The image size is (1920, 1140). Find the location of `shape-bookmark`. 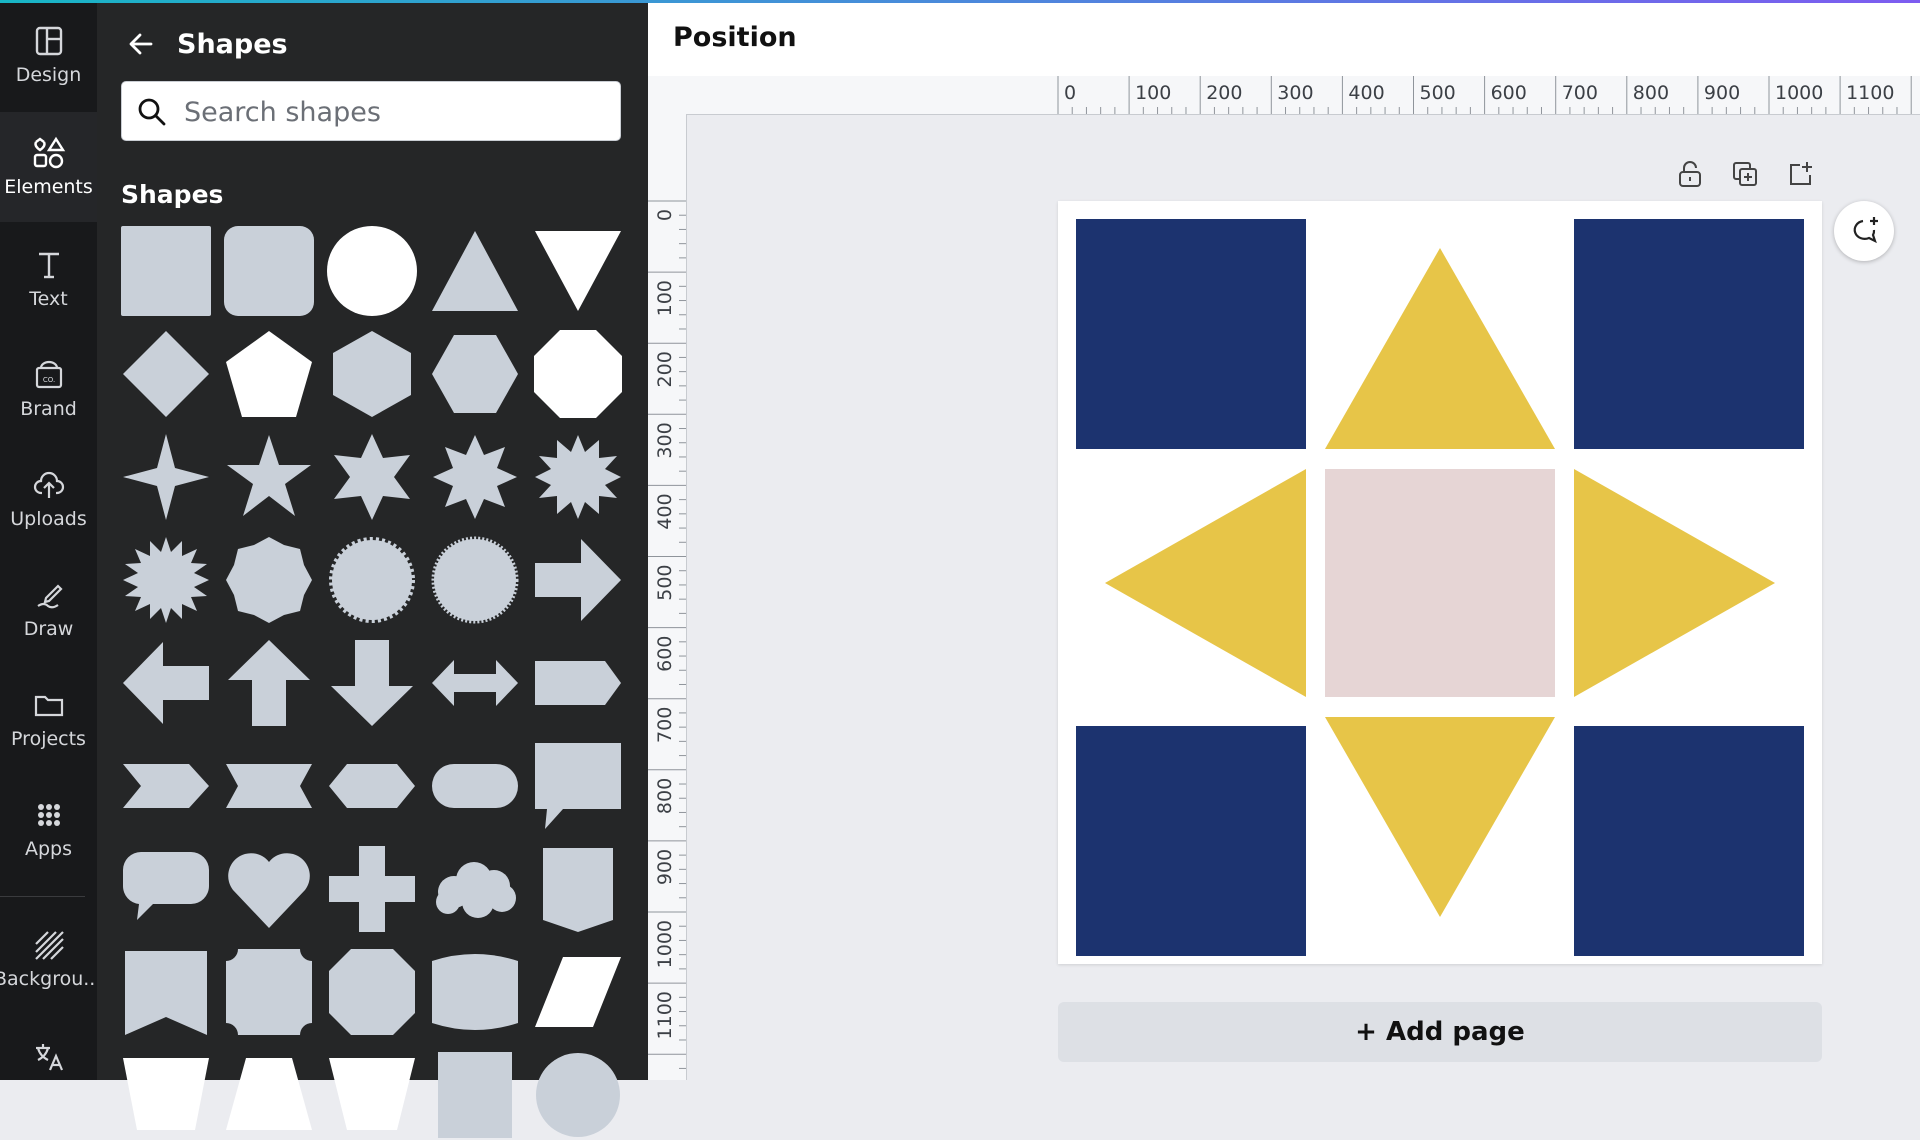

shape-bookmark is located at coordinates (166, 992).